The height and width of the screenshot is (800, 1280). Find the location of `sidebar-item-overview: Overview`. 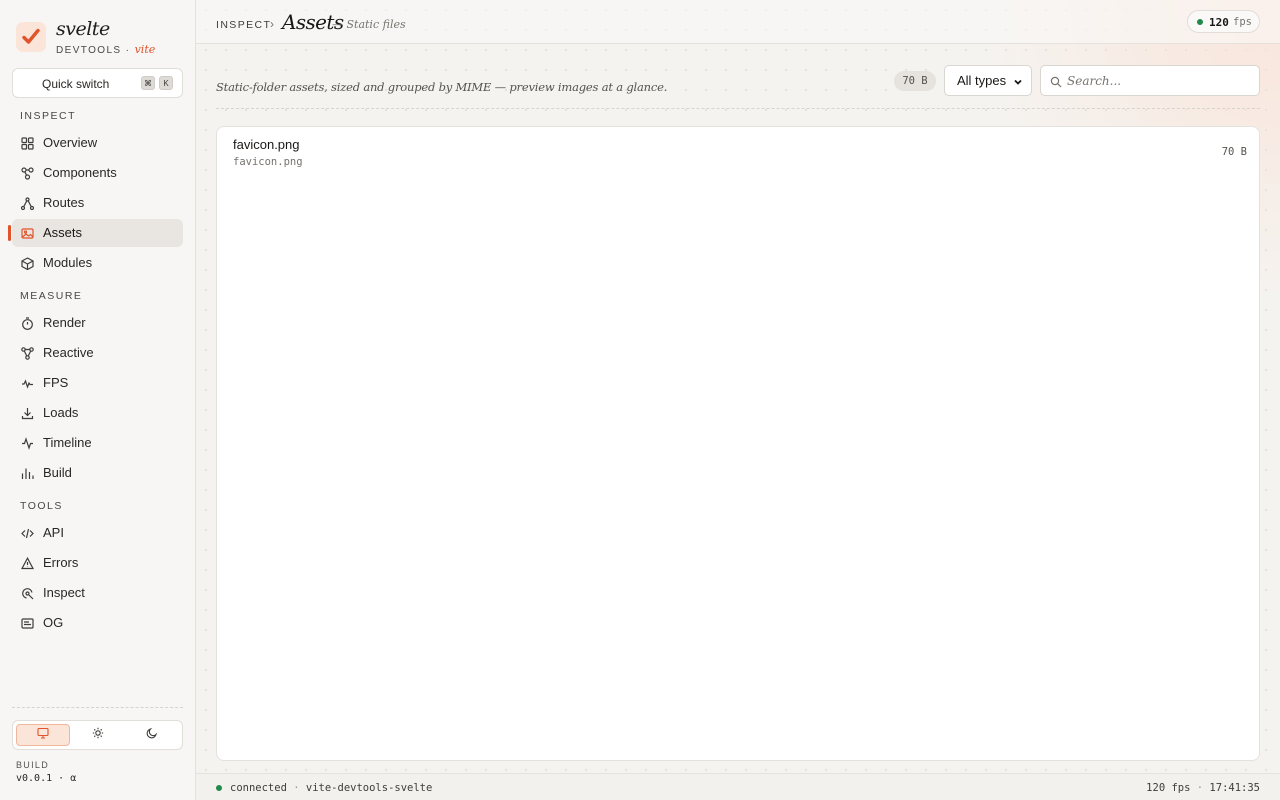

sidebar-item-overview: Overview is located at coordinates (97, 143).